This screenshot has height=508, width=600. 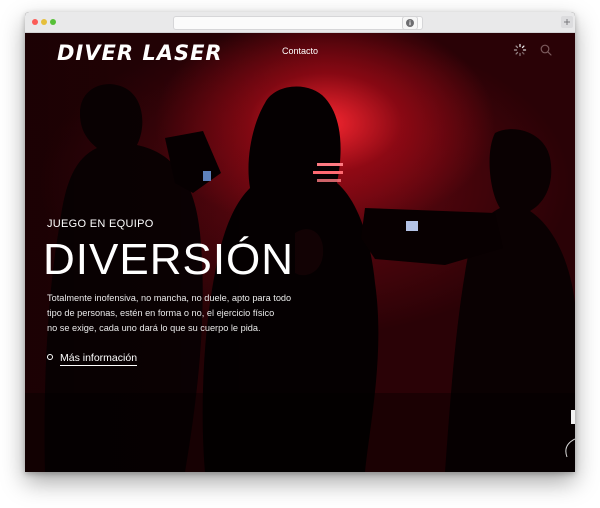 I want to click on address-bar, so click(x=298, y=23).